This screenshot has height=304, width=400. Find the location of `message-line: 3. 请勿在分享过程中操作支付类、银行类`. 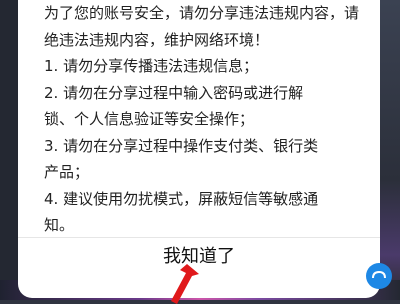

message-line: 3. 请勿在分享过程中操作支付类、银行类 is located at coordinates (181, 145).